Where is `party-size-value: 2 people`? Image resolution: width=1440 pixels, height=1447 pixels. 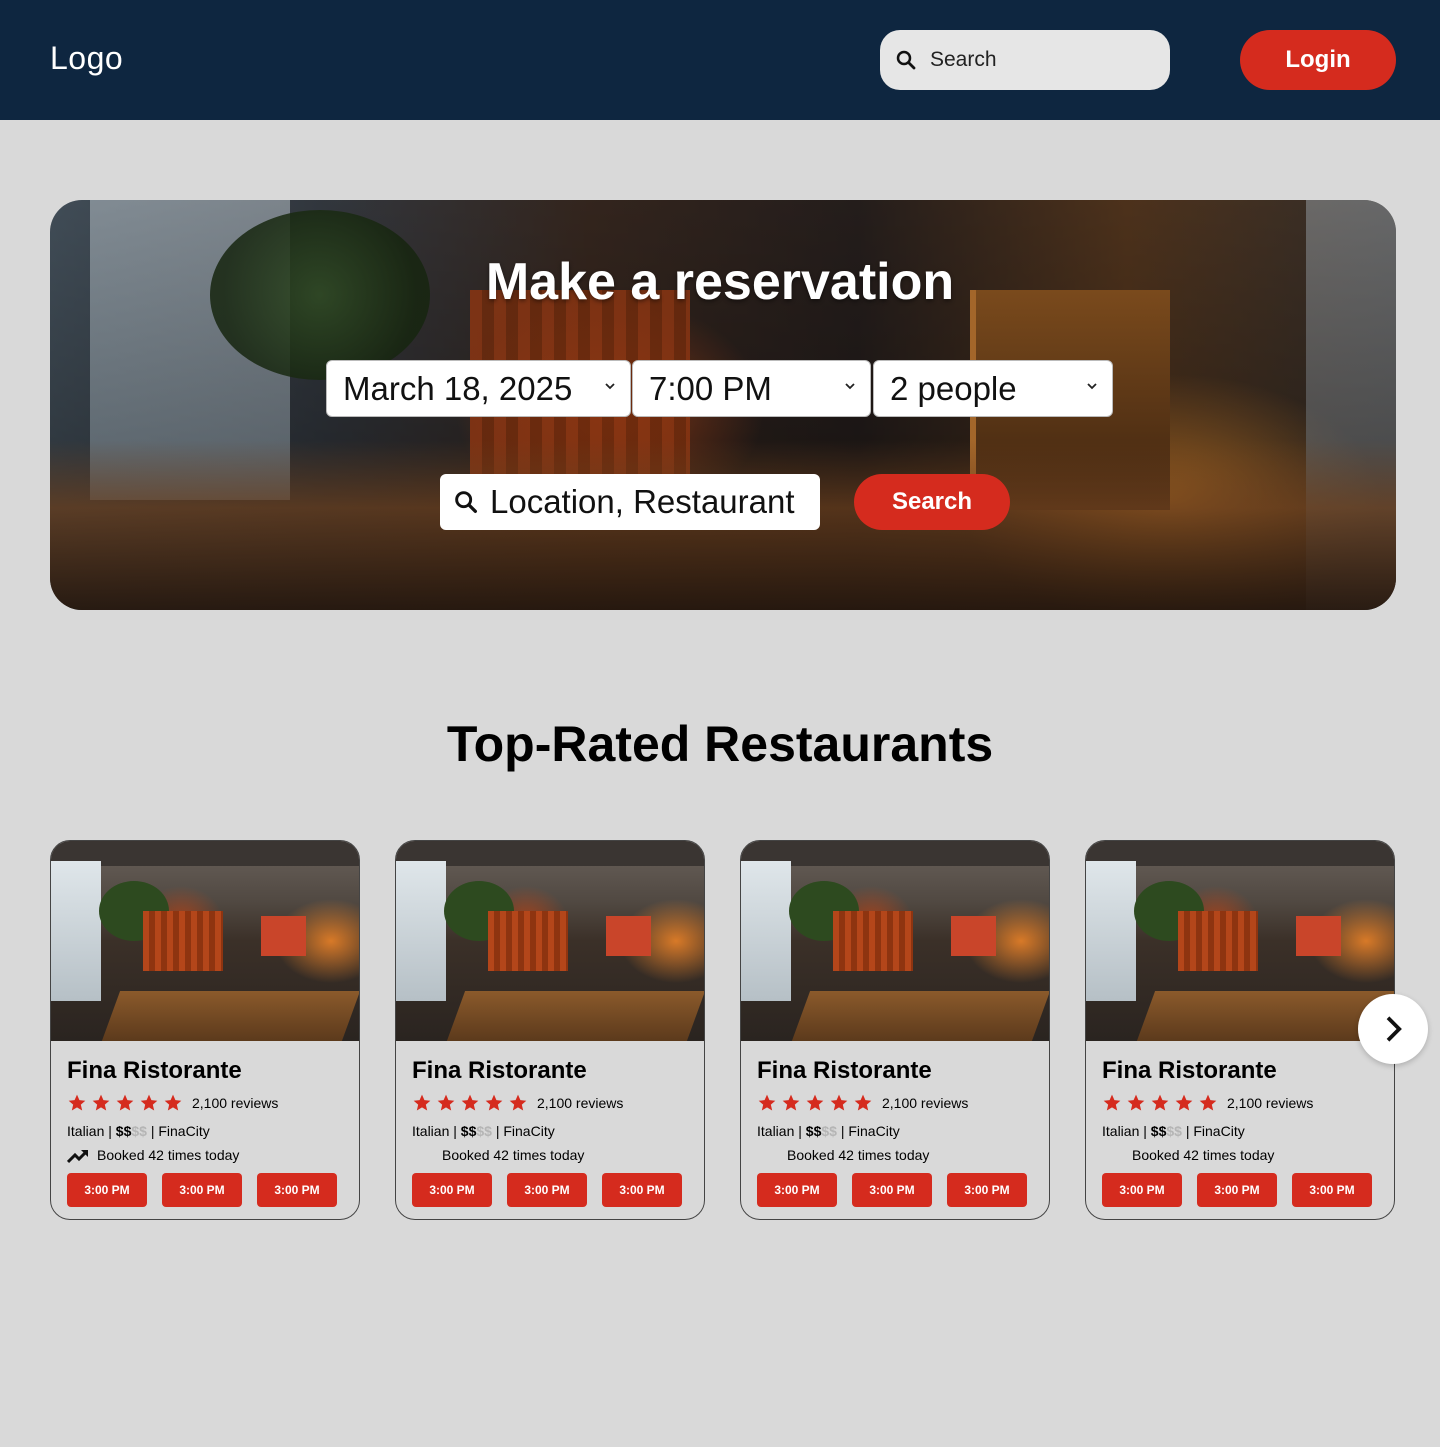
party-size-value: 2 people is located at coordinates (953, 388).